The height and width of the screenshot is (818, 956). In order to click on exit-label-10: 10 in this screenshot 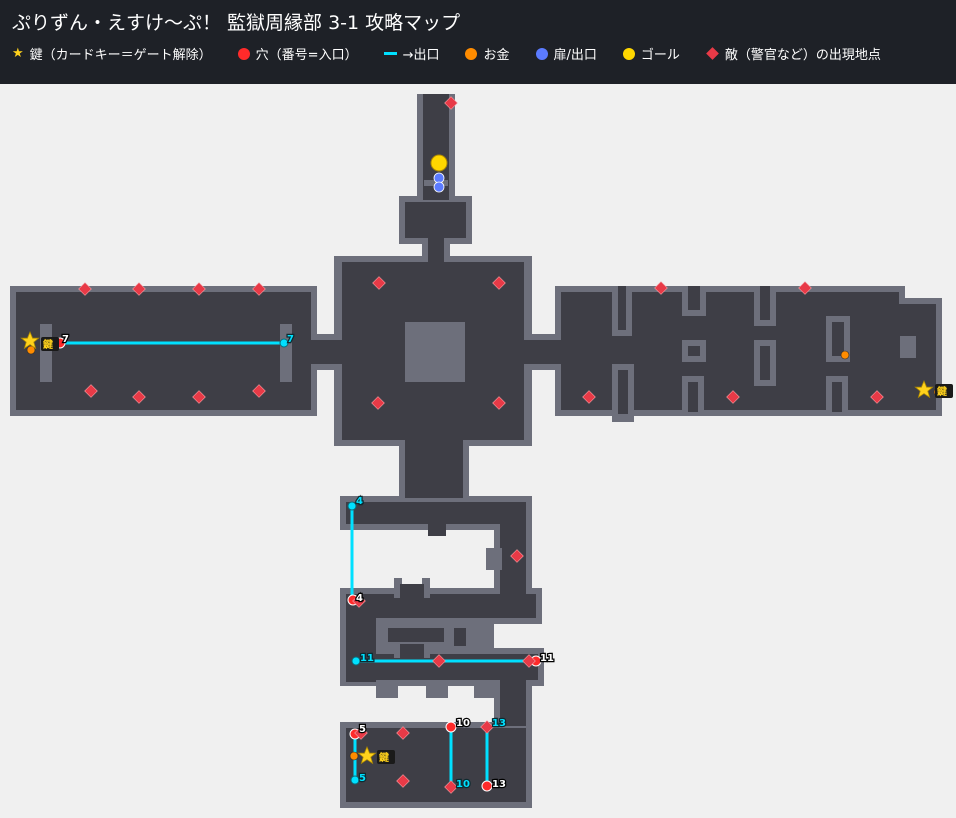, I will do `click(463, 784)`.